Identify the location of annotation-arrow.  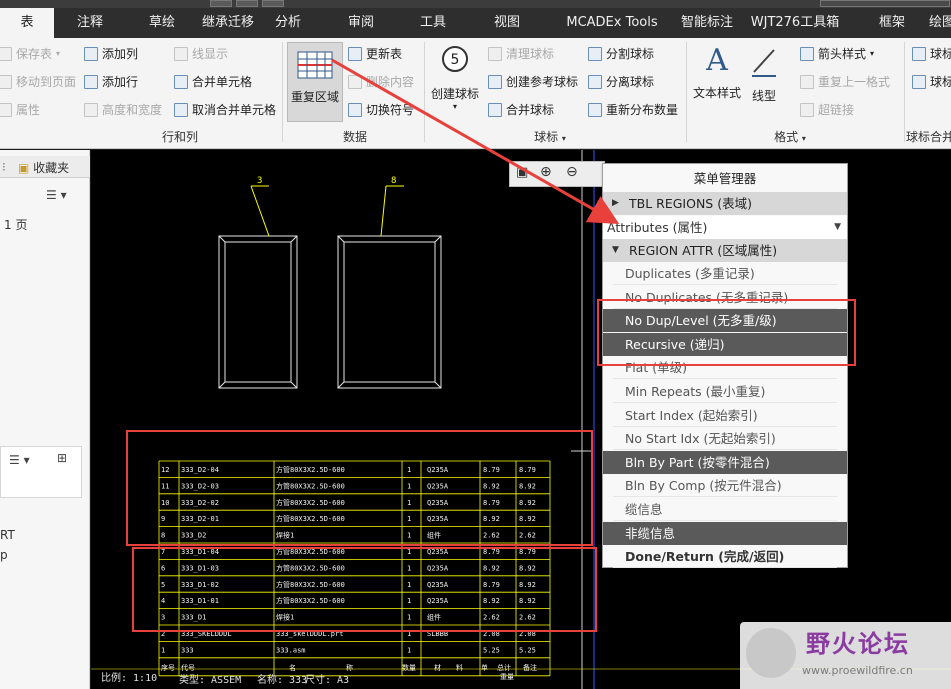
(475, 141).